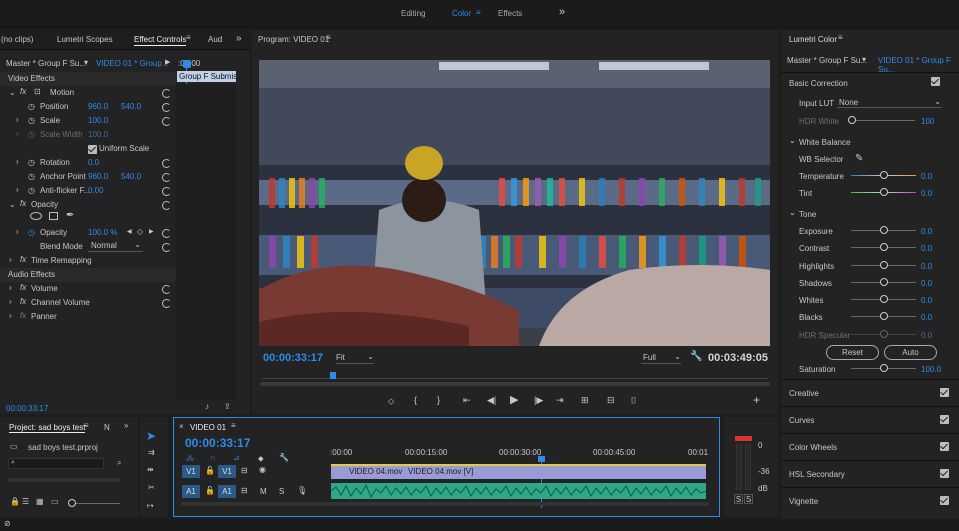  Describe the element at coordinates (884, 265) in the screenshot. I see `highlights-knob` at that location.